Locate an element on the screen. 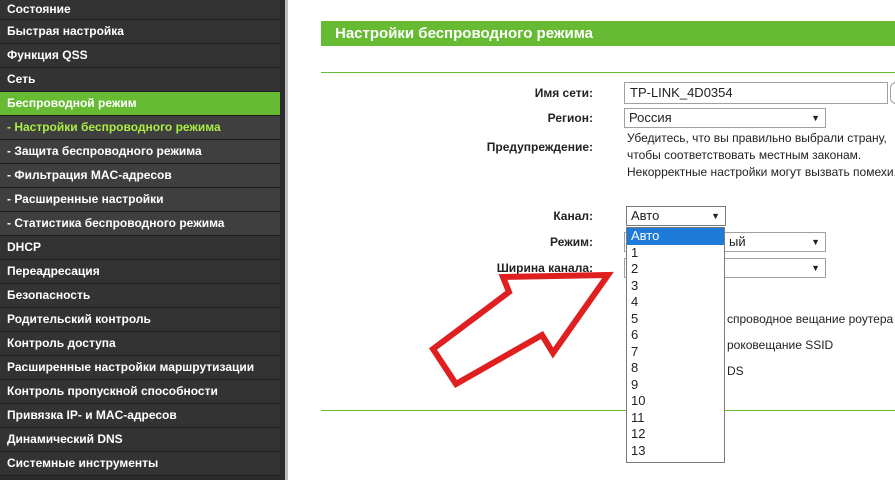 The height and width of the screenshot is (480, 895). ssid-broadcast-option-label: роковещание SSID is located at coordinates (780, 345).